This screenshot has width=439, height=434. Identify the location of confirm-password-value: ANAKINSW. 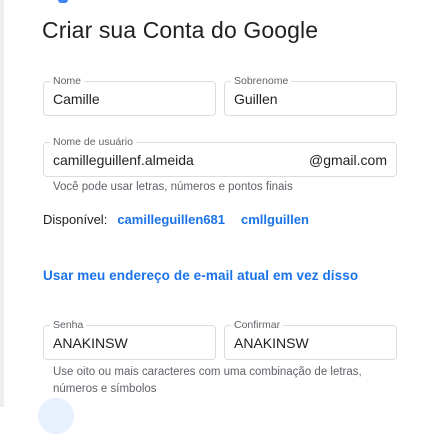
(271, 342).